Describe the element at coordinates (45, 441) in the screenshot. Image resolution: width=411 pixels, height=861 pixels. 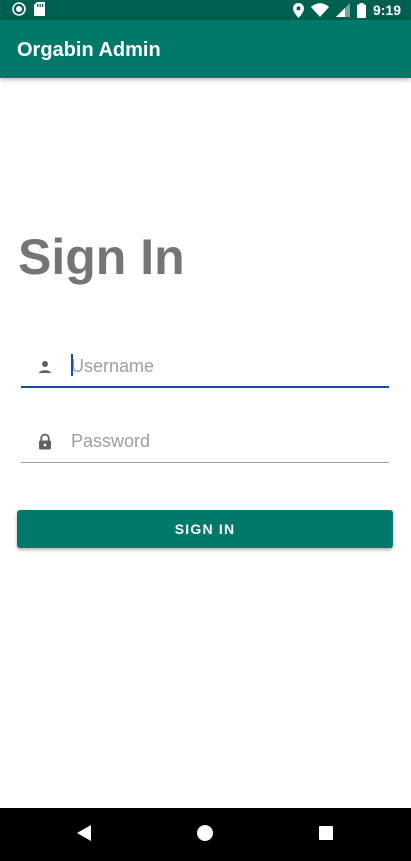
I see `lock-icon` at that location.